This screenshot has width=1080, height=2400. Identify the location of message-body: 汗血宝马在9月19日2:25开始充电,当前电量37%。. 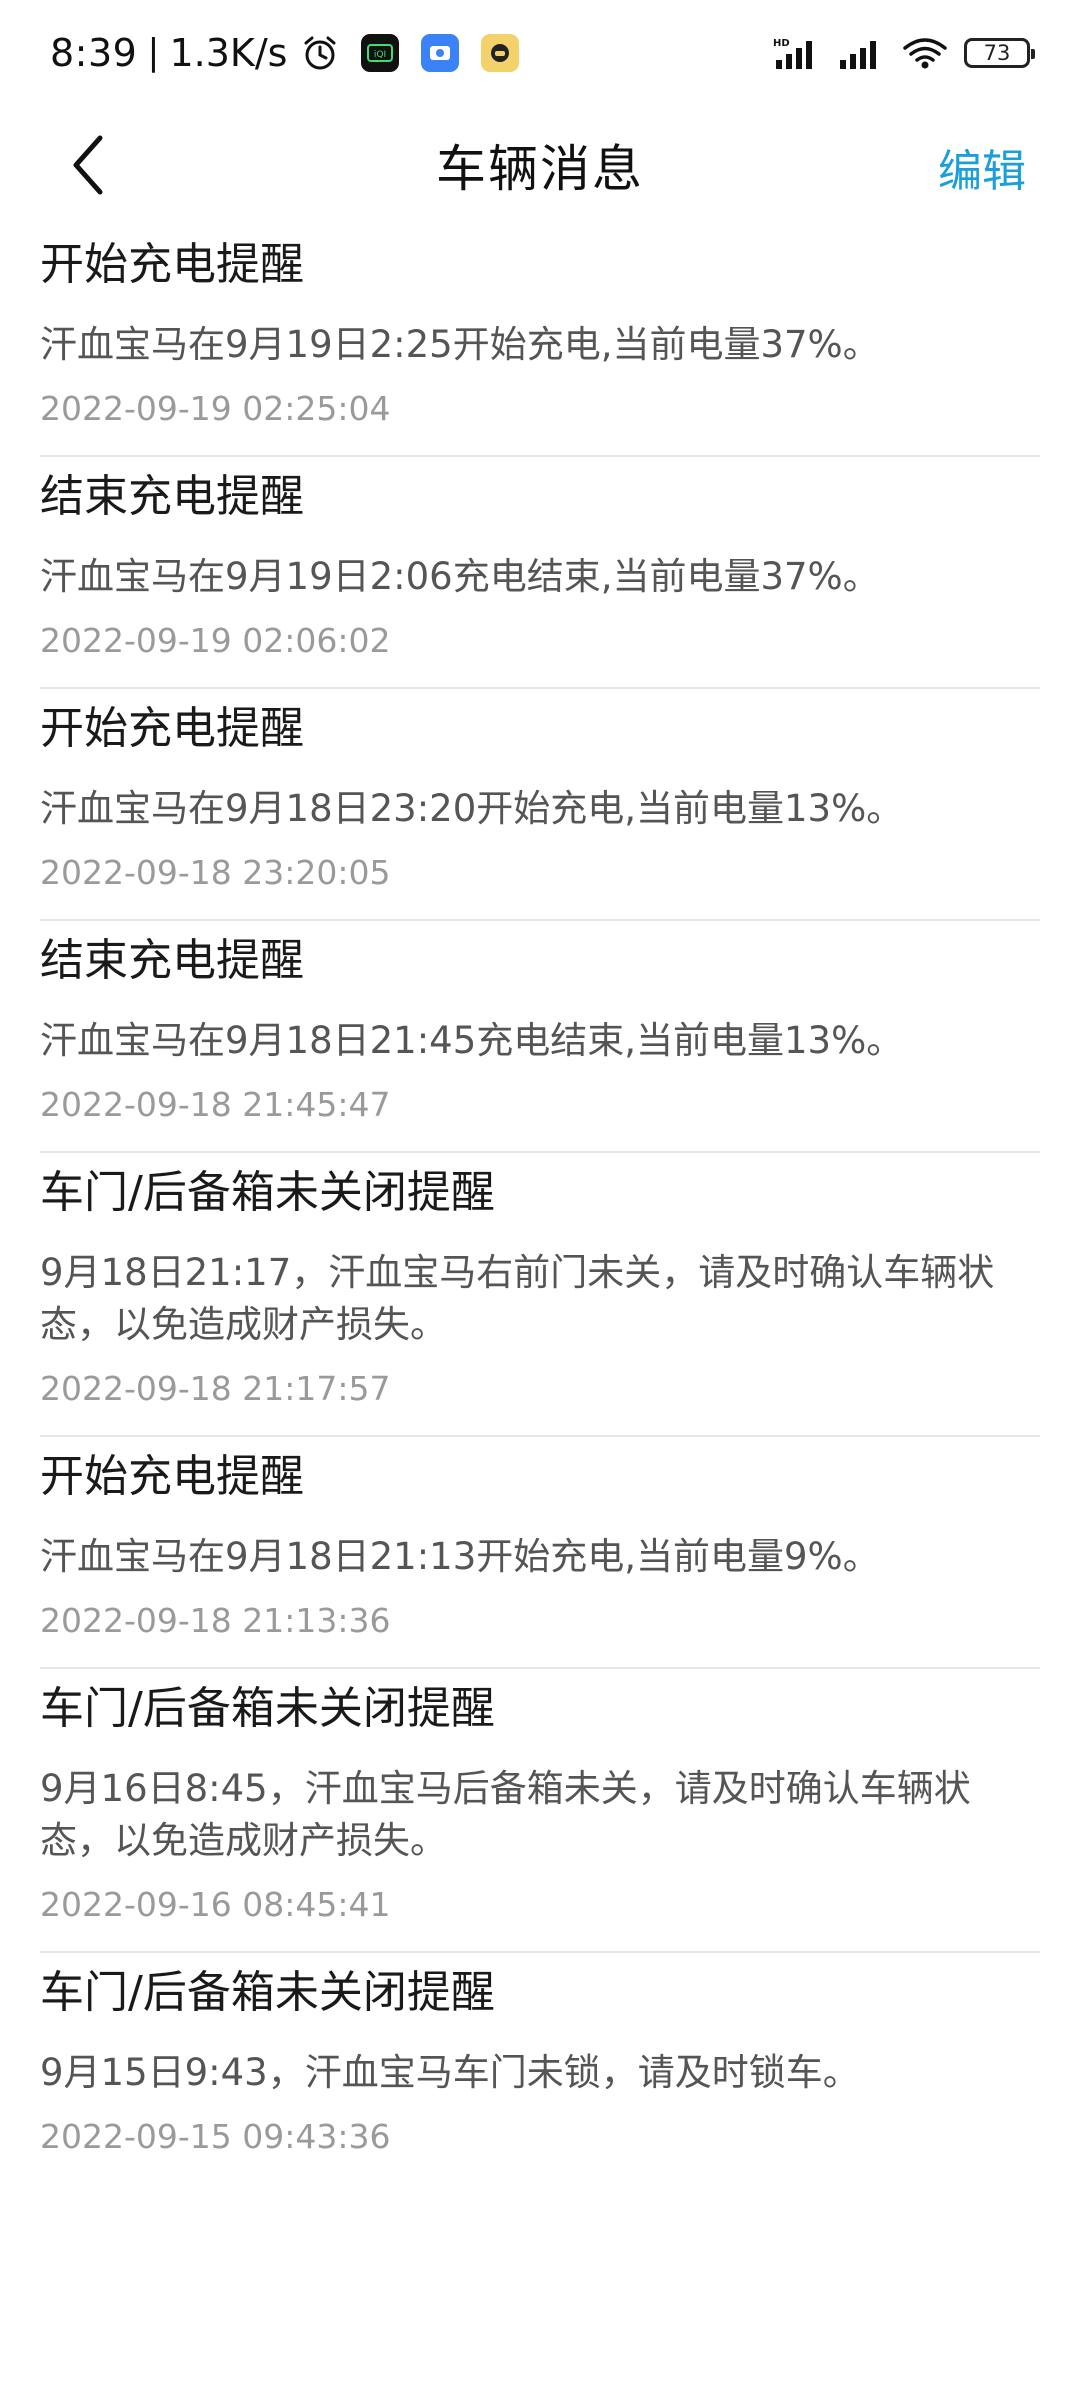
(460, 344).